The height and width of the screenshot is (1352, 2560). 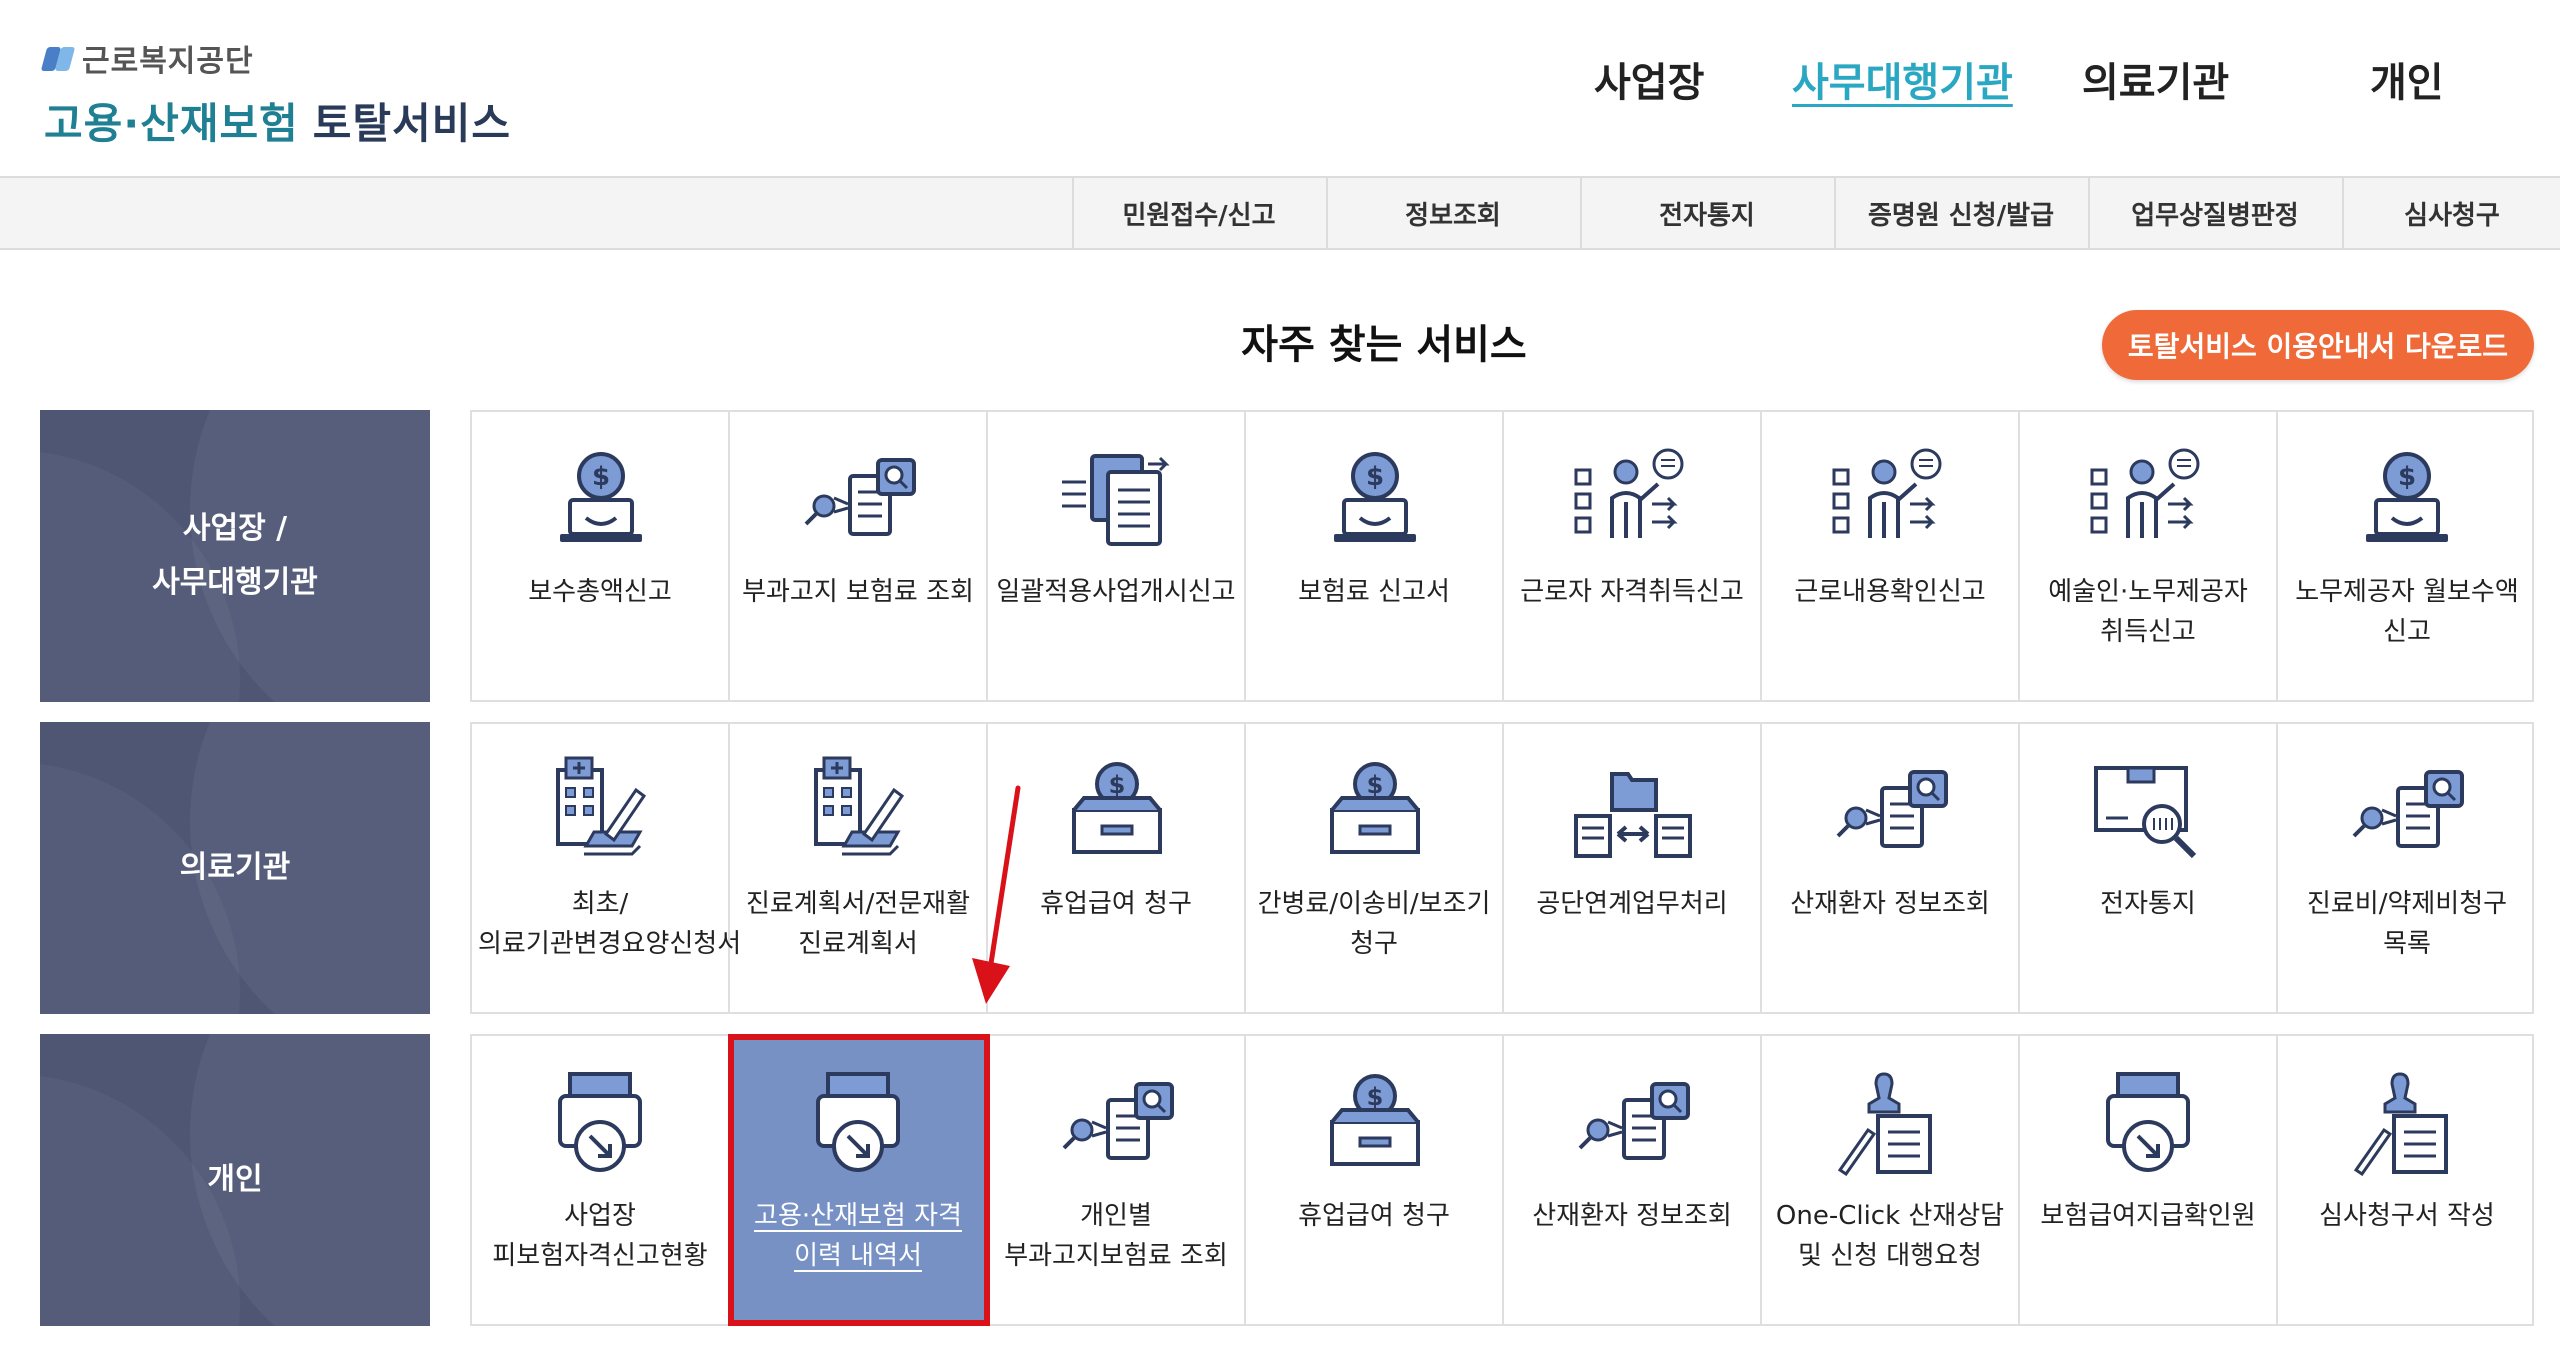 I want to click on service-tile: 근로내용확인신고, so click(x=1891, y=556).